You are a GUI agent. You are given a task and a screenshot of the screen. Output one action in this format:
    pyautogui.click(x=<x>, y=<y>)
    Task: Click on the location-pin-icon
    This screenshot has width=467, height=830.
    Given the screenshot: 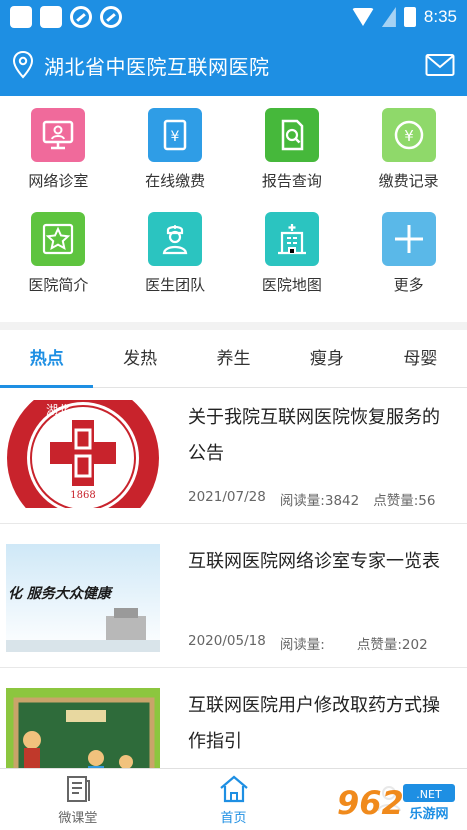 What is the action you would take?
    pyautogui.click(x=23, y=65)
    